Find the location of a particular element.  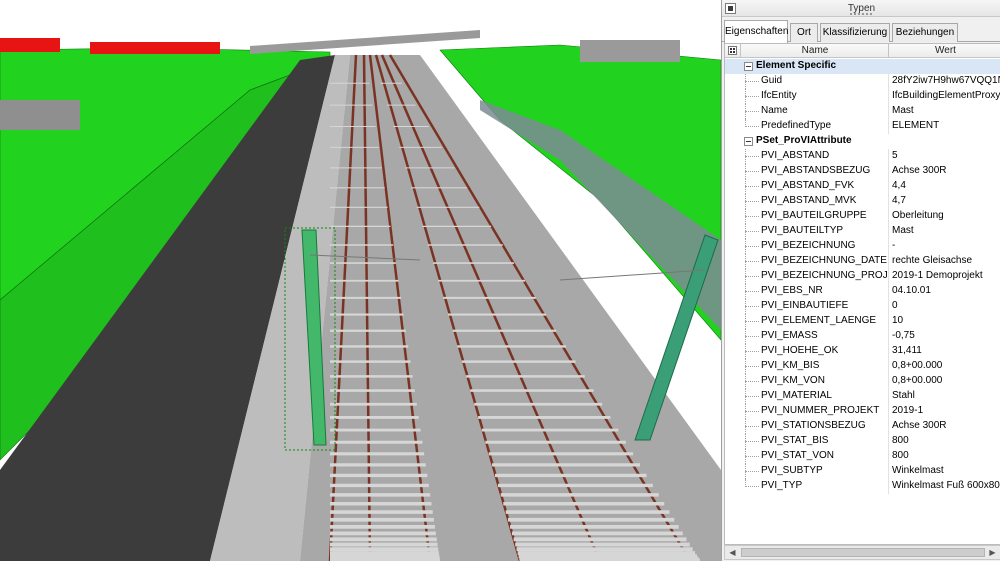

property-value: 4,4 is located at coordinates (946, 185).